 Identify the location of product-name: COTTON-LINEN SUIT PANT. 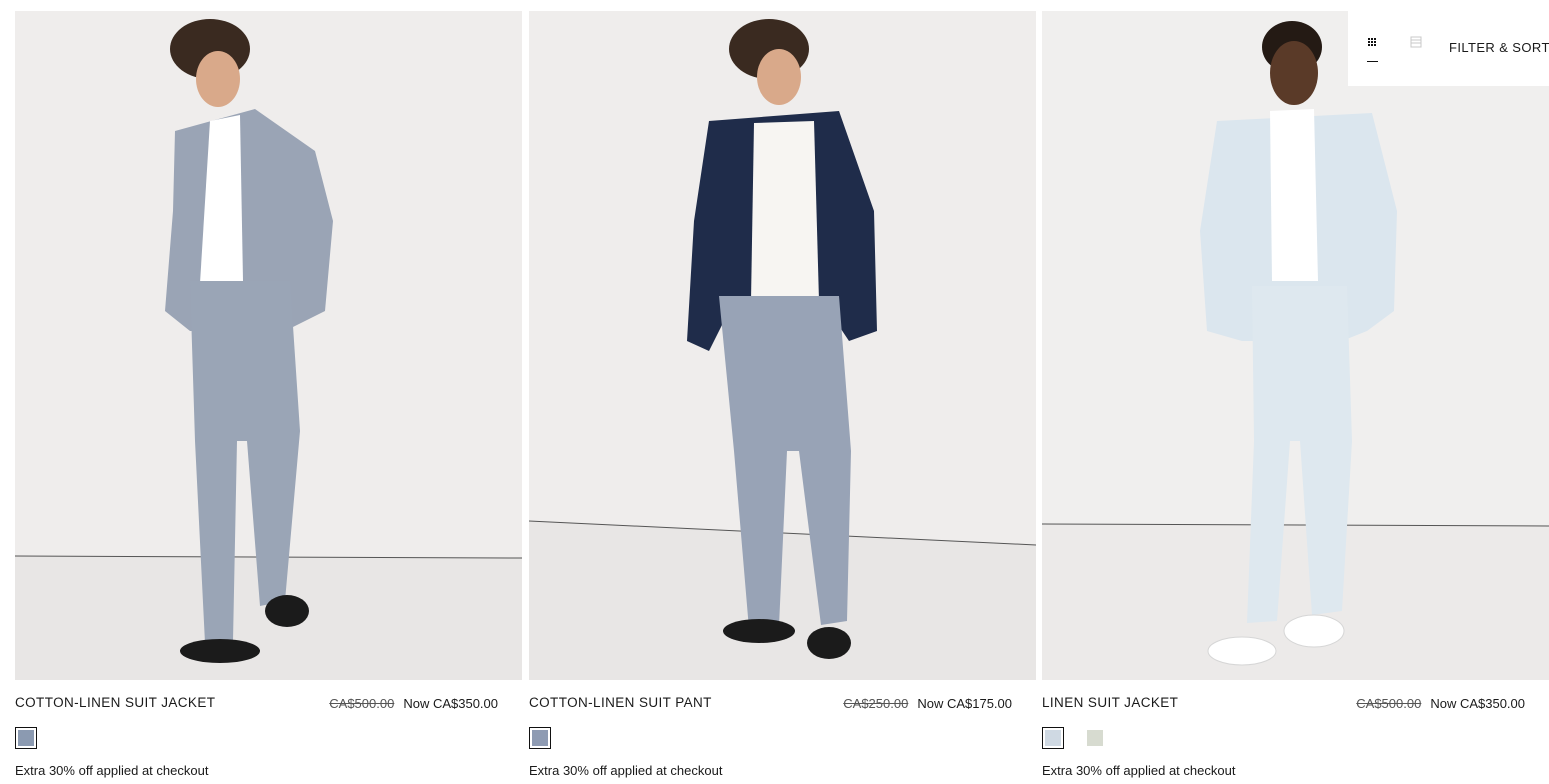
(620, 702).